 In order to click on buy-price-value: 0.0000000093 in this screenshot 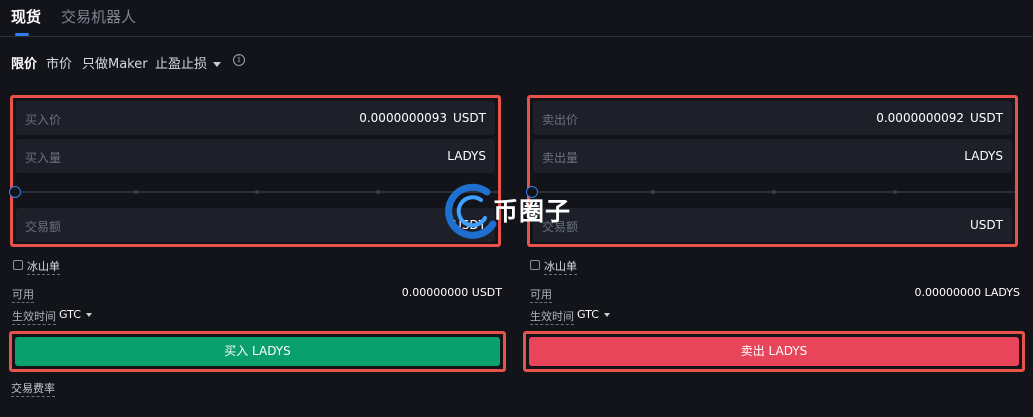, I will do `click(403, 118)`.